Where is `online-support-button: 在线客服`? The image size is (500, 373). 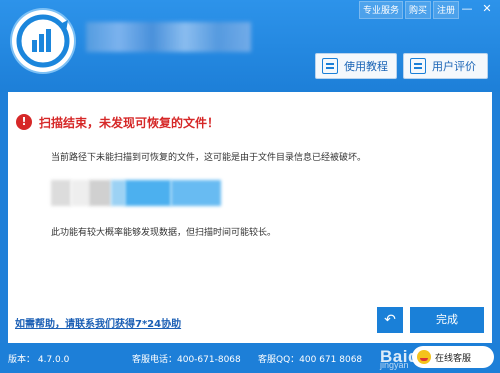
online-support-button: 在线客服 is located at coordinates (453, 357).